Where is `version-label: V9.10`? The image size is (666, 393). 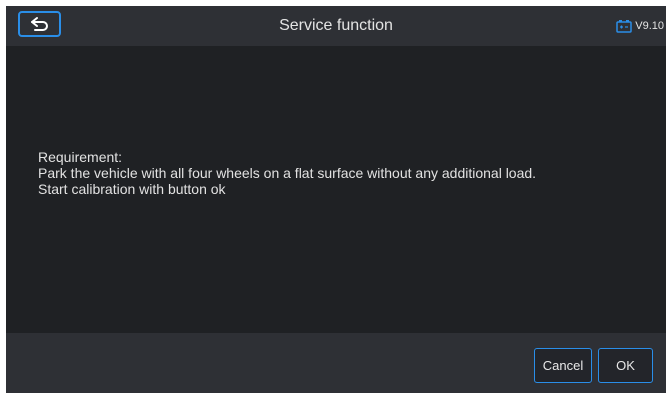 version-label: V9.10 is located at coordinates (649, 26).